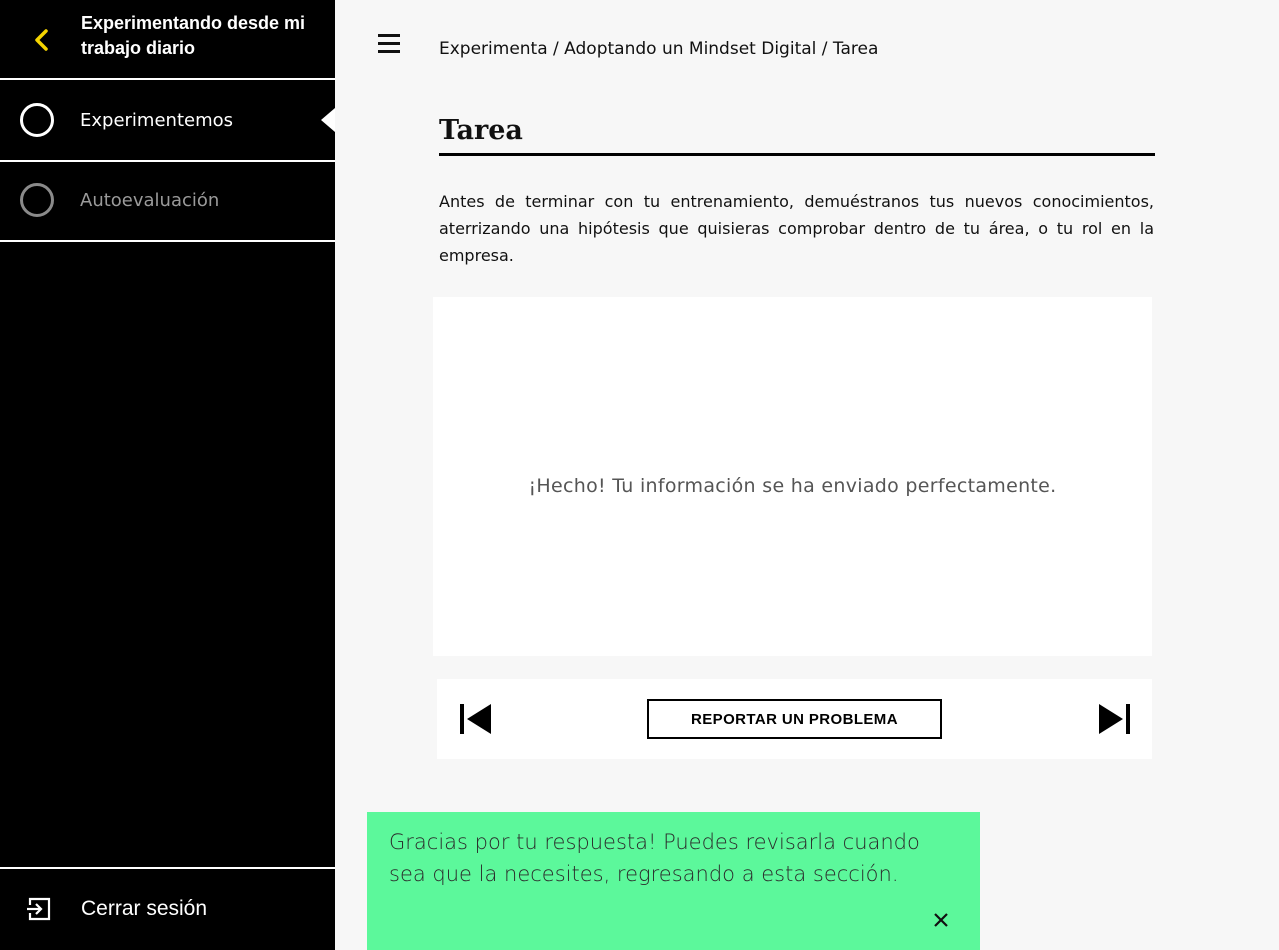  Describe the element at coordinates (39, 909) in the screenshot. I see `logout-icon` at that location.